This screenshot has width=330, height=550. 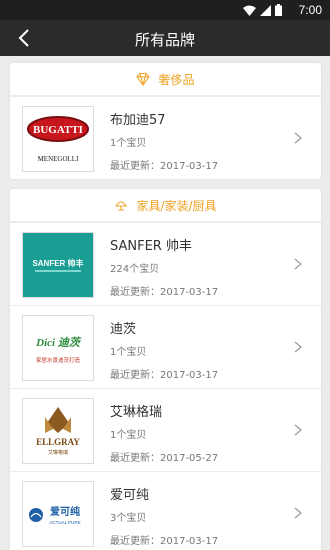 What do you see at coordinates (165, 346) in the screenshot?
I see `brand-row-dici: Dici 迪茨 家居水景迪茨打造 迪茨 1个宝贝 最近更新：2017-03-17` at bounding box center [165, 346].